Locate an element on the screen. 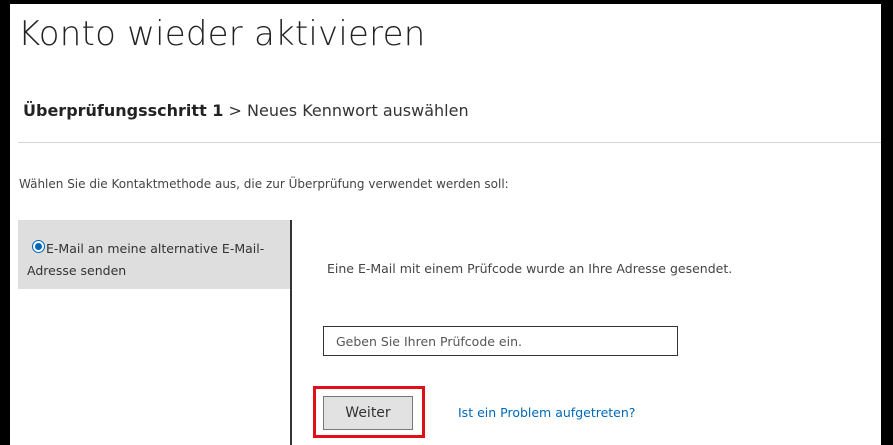  divider is located at coordinates (449, 142).